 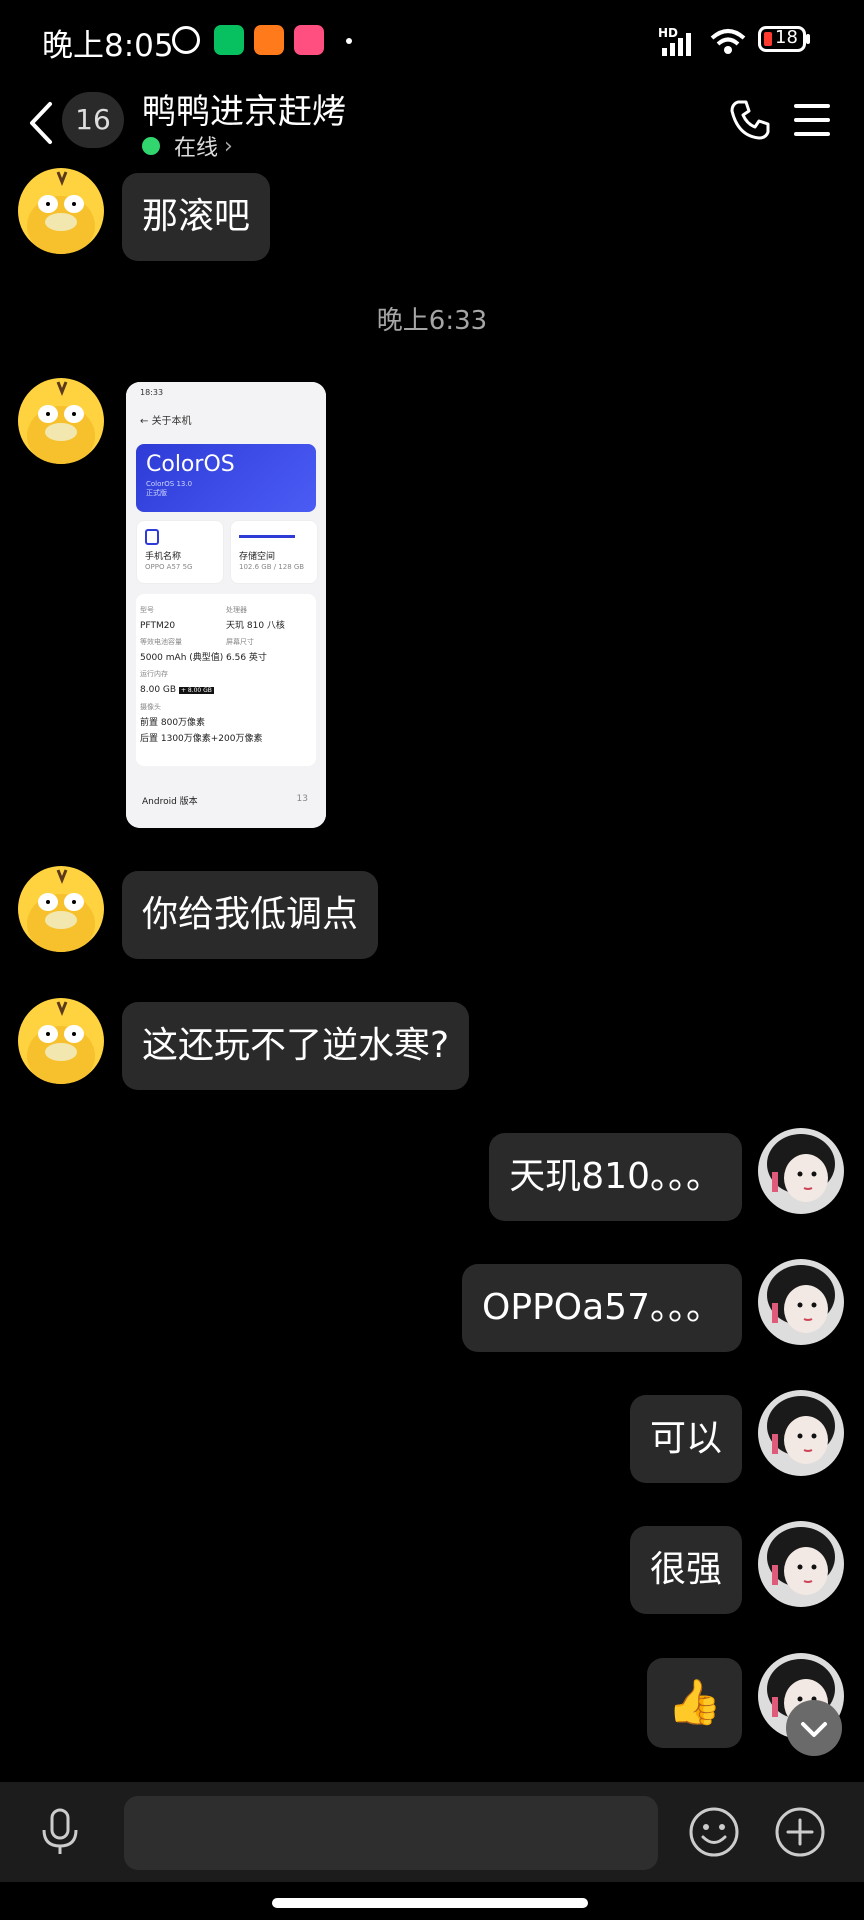 What do you see at coordinates (750, 120) in the screenshot?
I see `phone-call-icon` at bounding box center [750, 120].